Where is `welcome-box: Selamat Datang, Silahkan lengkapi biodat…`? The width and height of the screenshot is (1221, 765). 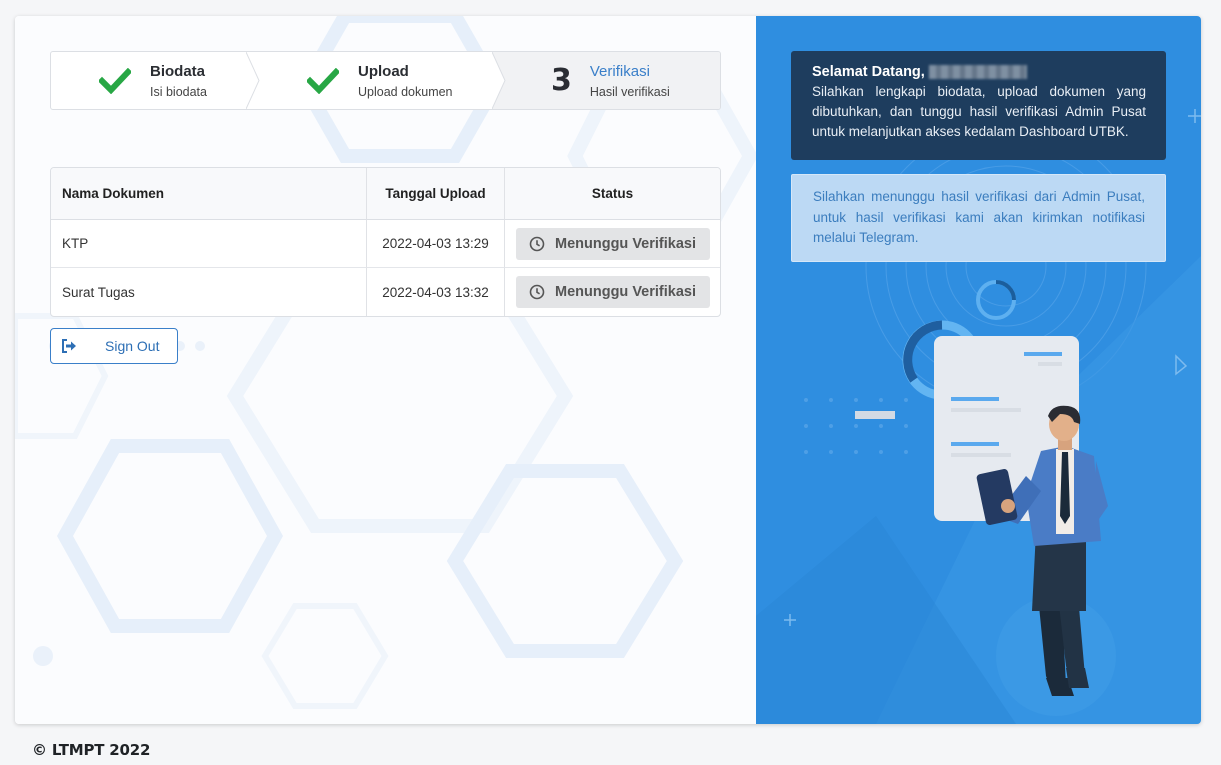
welcome-box: Selamat Datang, Silahkan lengkapi biodat… is located at coordinates (978, 105).